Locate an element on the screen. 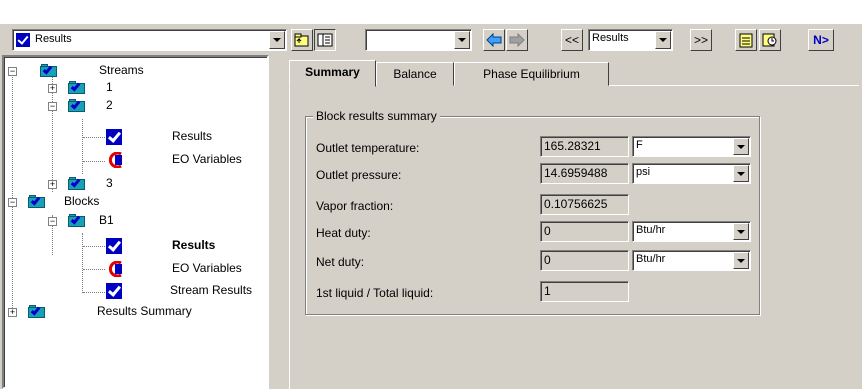 Image resolution: width=862 pixels, height=389 pixels. tree-node-b1-results: Results is located at coordinates (134, 246).